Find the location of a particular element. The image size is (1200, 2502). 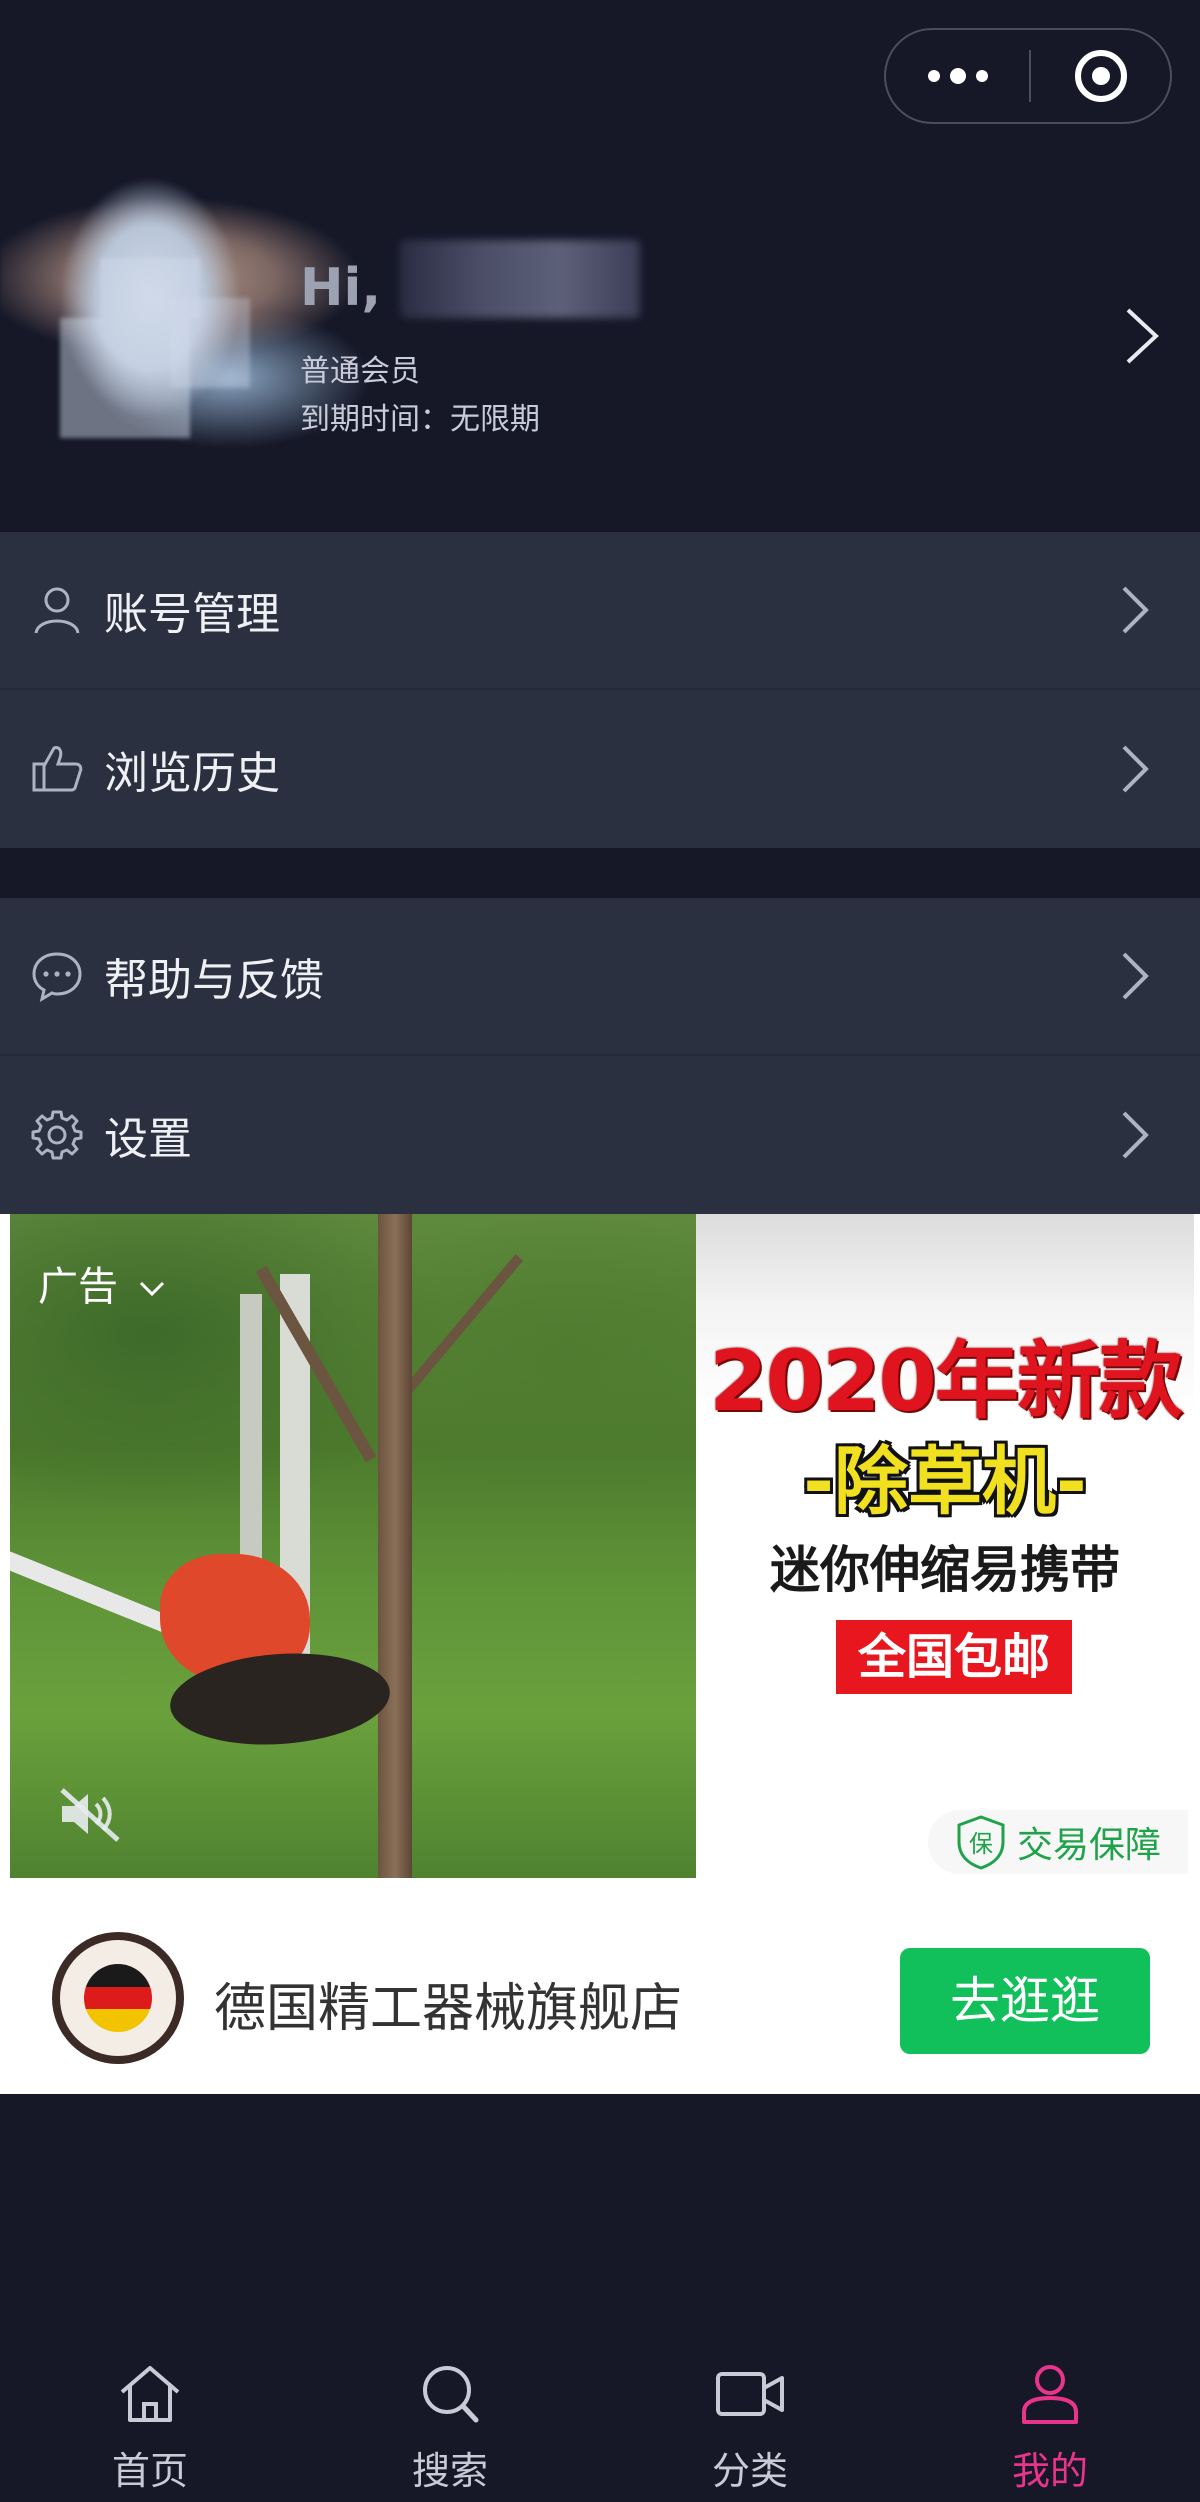

menu-item-help-feedback: 帮助与反馈 is located at coordinates (600, 977).